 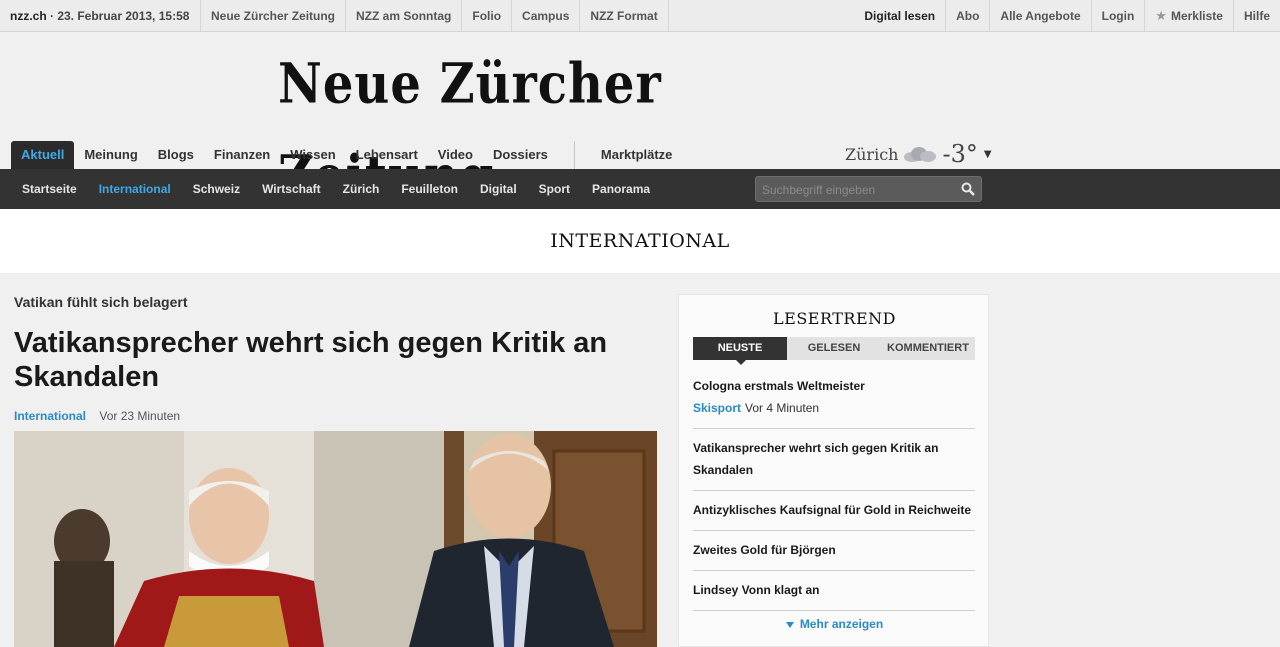 I want to click on trend-tag: Skisport, so click(x=717, y=408).